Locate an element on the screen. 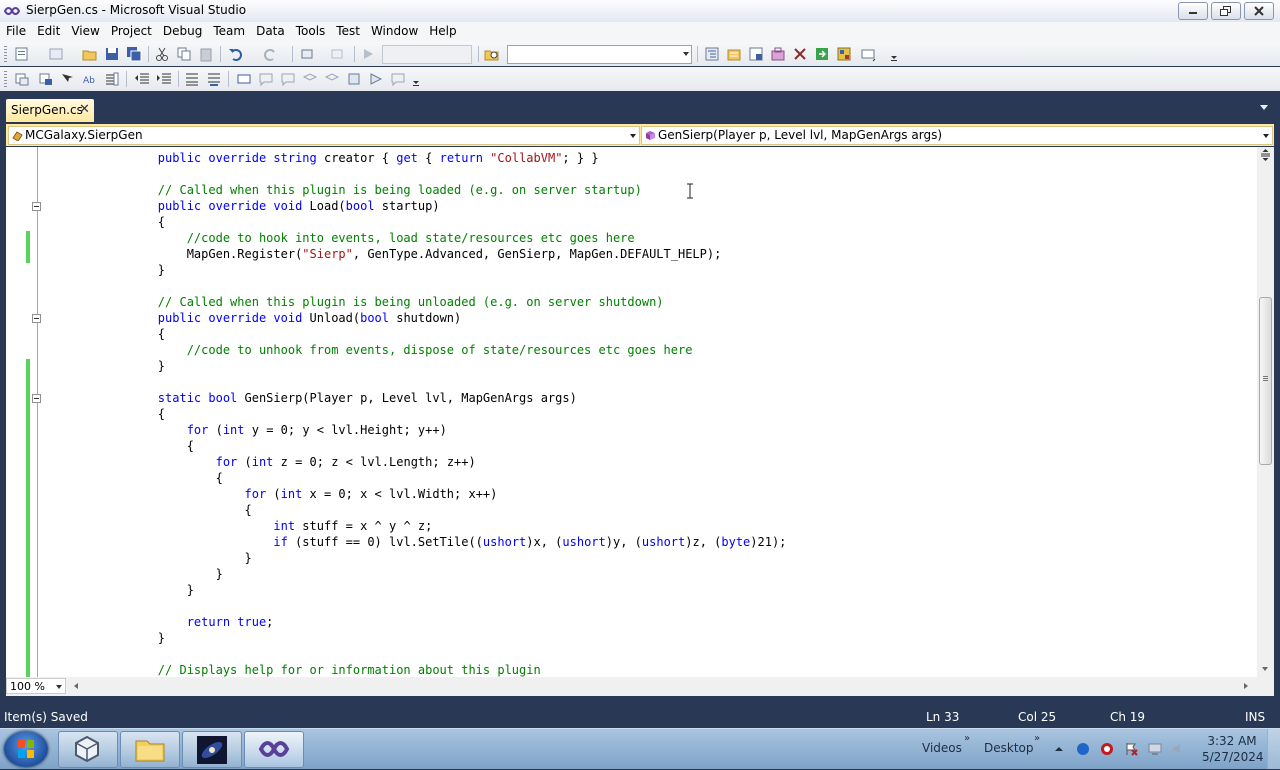 The width and height of the screenshot is (1280, 770). record-icon is located at coordinates (1107, 749).